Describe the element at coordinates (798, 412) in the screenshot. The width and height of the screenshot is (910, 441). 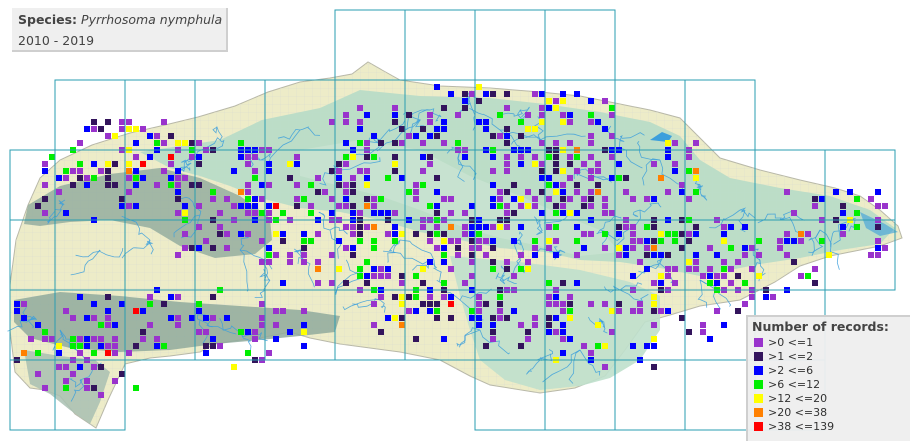
I see `legend-label: >20 <=38` at that location.